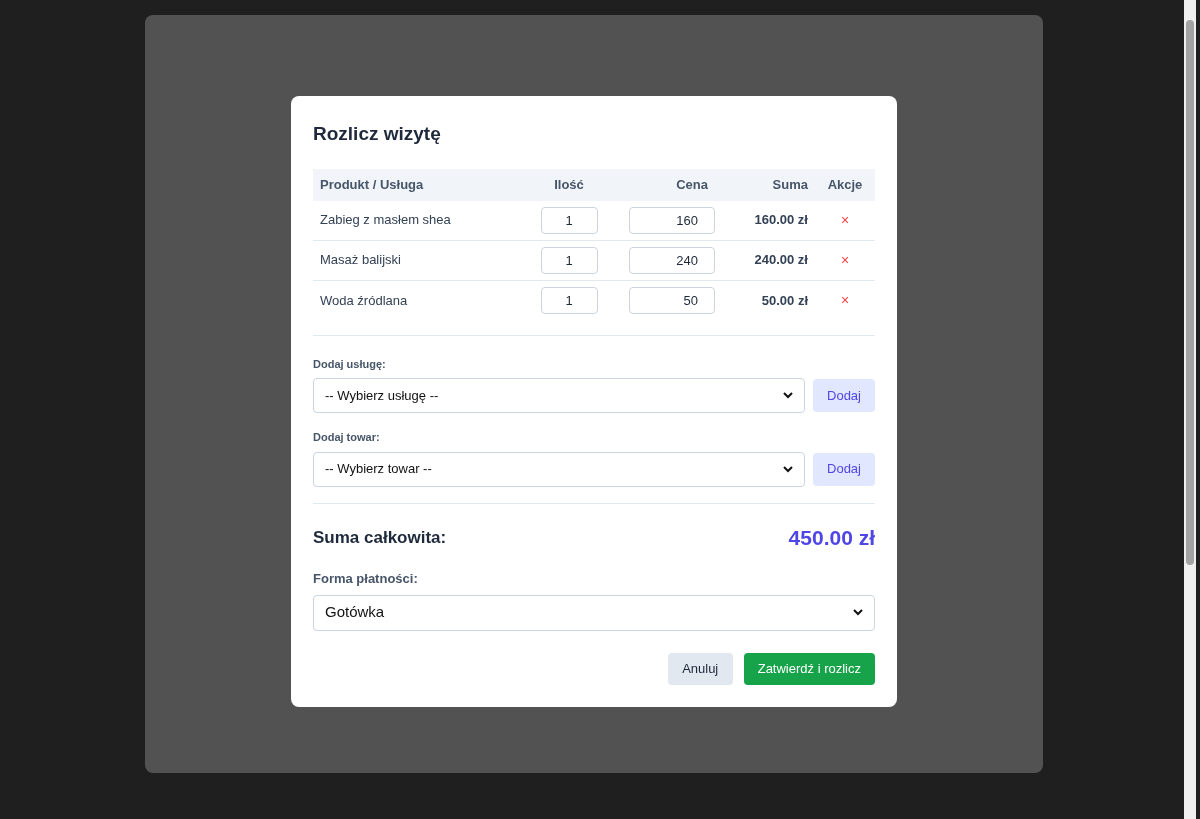 Image resolution: width=1200 pixels, height=819 pixels. Describe the element at coordinates (377, 134) in the screenshot. I see `dialog-title: Rozlicz wizytę` at that location.